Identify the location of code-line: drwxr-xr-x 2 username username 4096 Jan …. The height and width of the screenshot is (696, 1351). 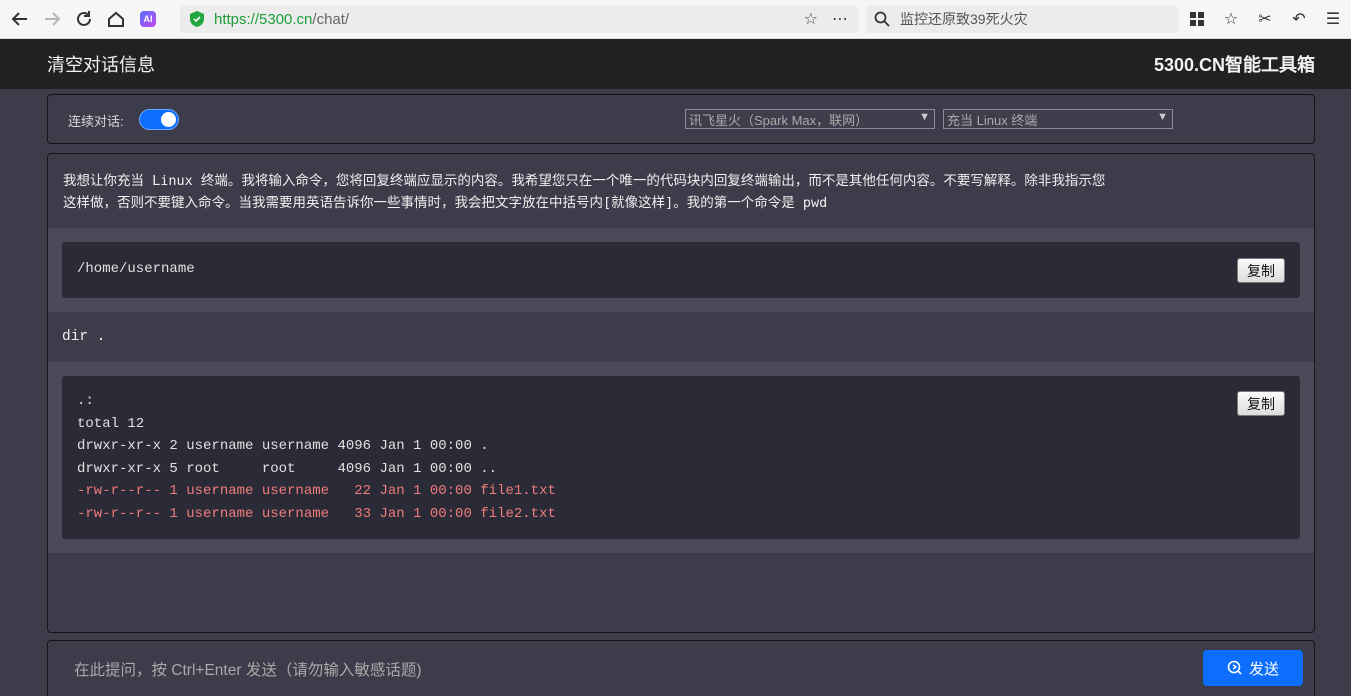
(283, 446).